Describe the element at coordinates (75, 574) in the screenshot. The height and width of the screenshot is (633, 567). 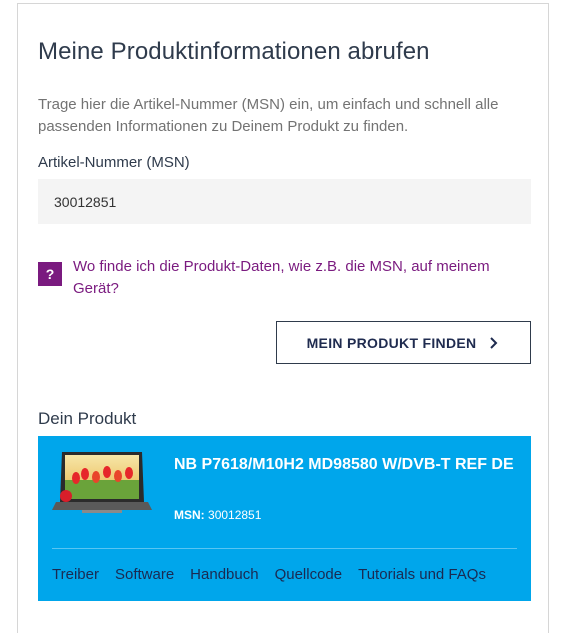
I see `link-treiber: Treiber` at that location.